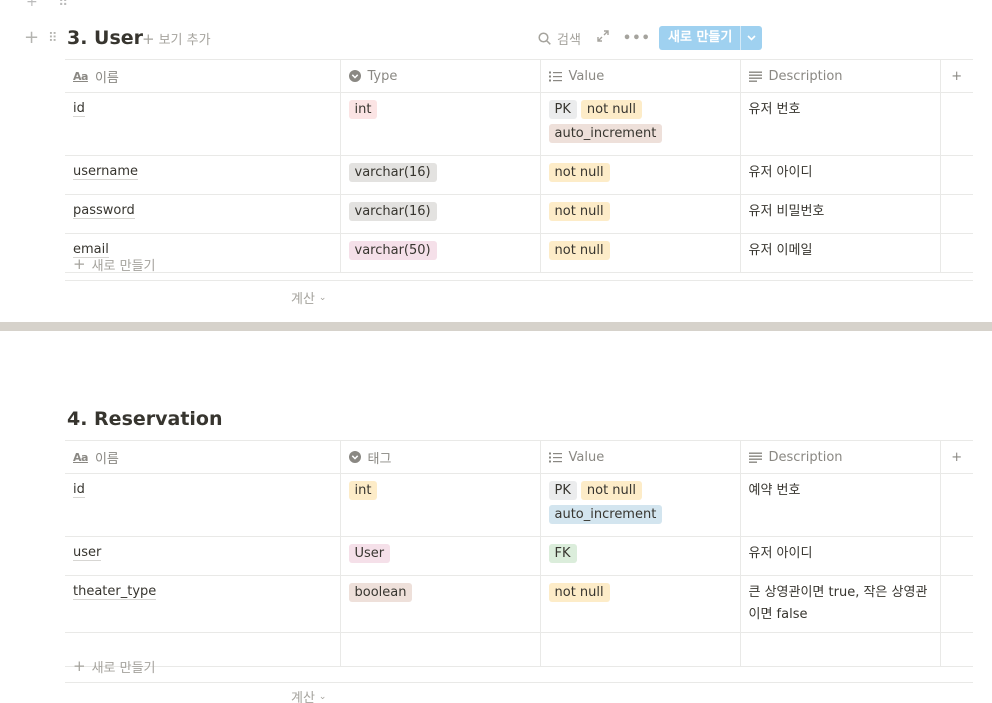 The height and width of the screenshot is (703, 992). What do you see at coordinates (203, 604) in the screenshot?
I see `name-cell: theater_type` at bounding box center [203, 604].